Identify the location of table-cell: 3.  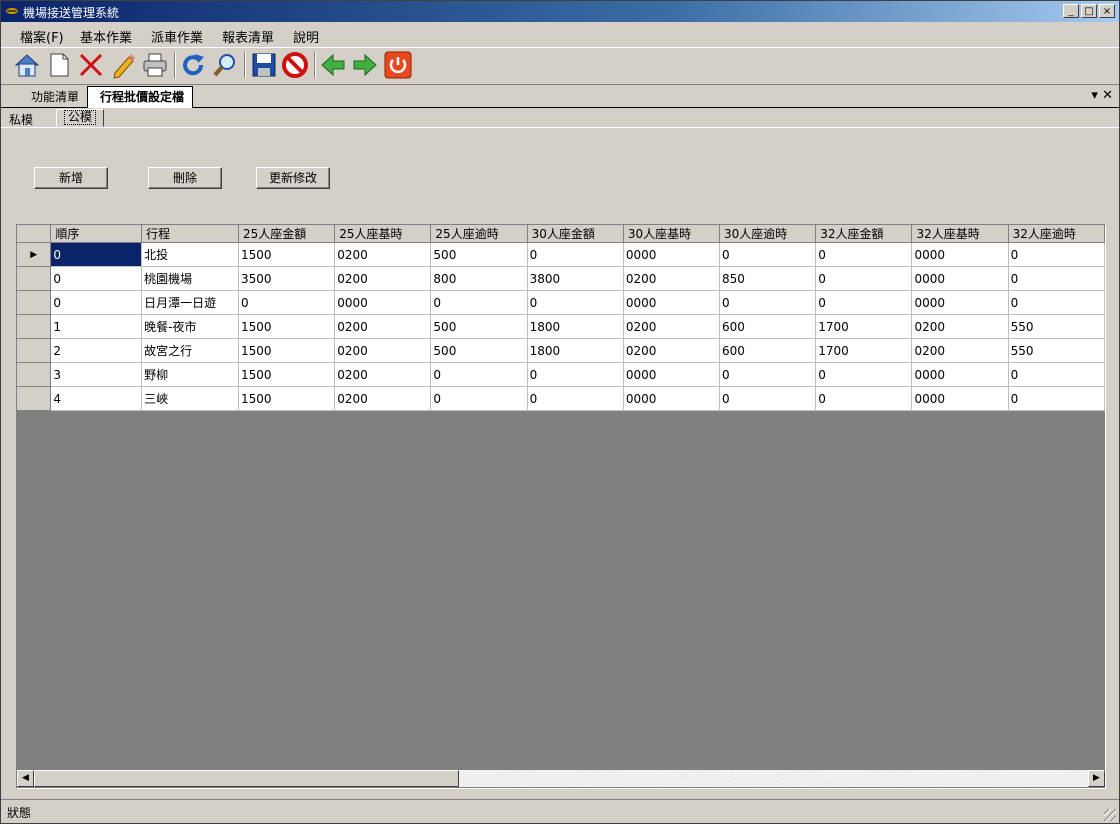
(96, 374).